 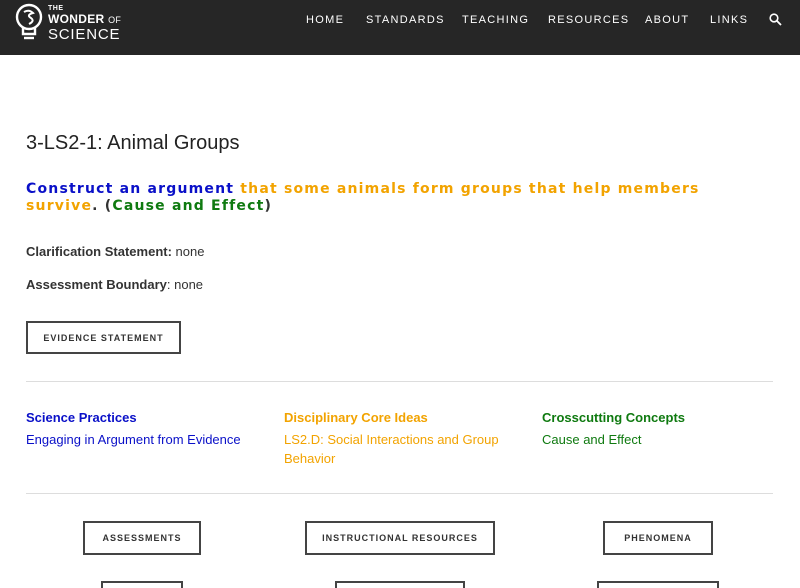 I want to click on nav-about: ABOUT, so click(x=667, y=20).